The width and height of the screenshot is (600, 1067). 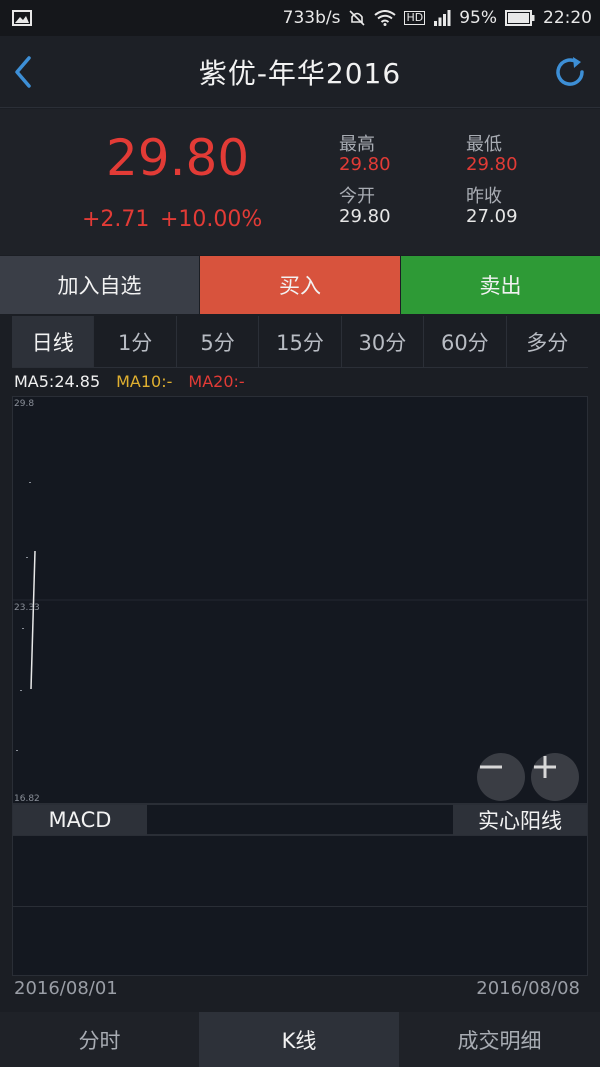 What do you see at coordinates (311, 18) in the screenshot?
I see `network-speed: 733b/s` at bounding box center [311, 18].